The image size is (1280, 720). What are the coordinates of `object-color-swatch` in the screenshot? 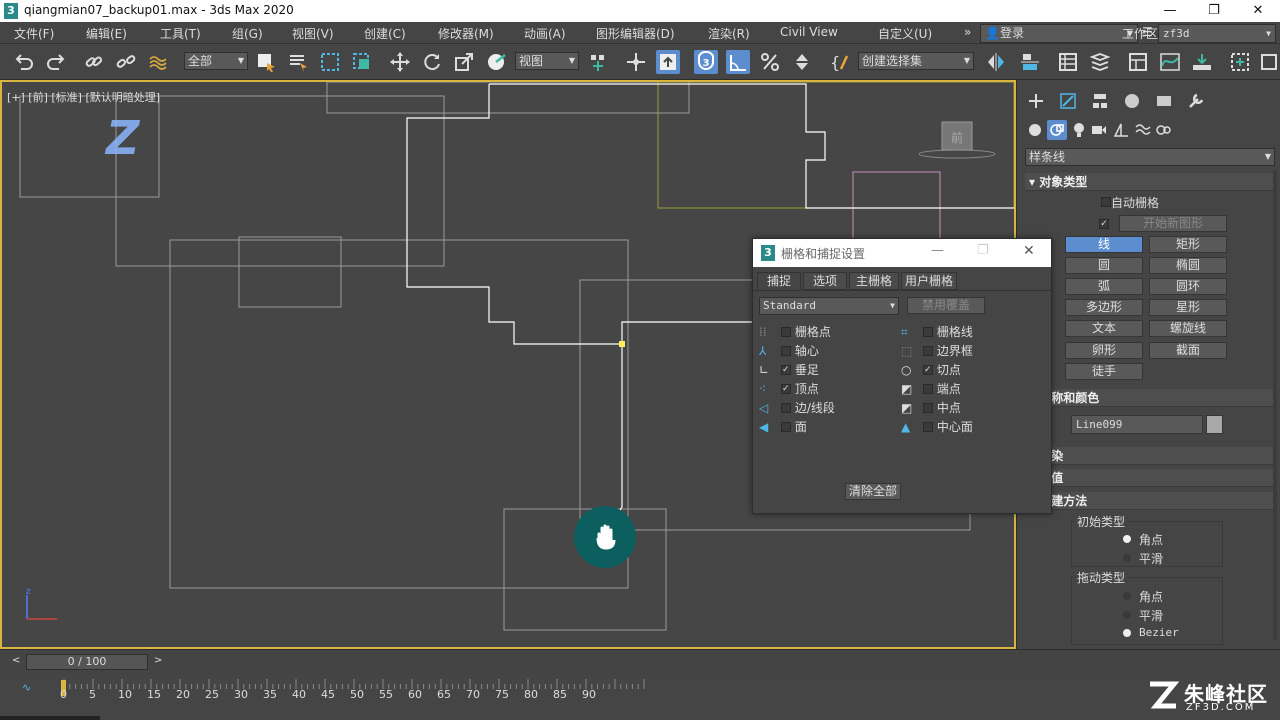 It's located at (1214, 424).